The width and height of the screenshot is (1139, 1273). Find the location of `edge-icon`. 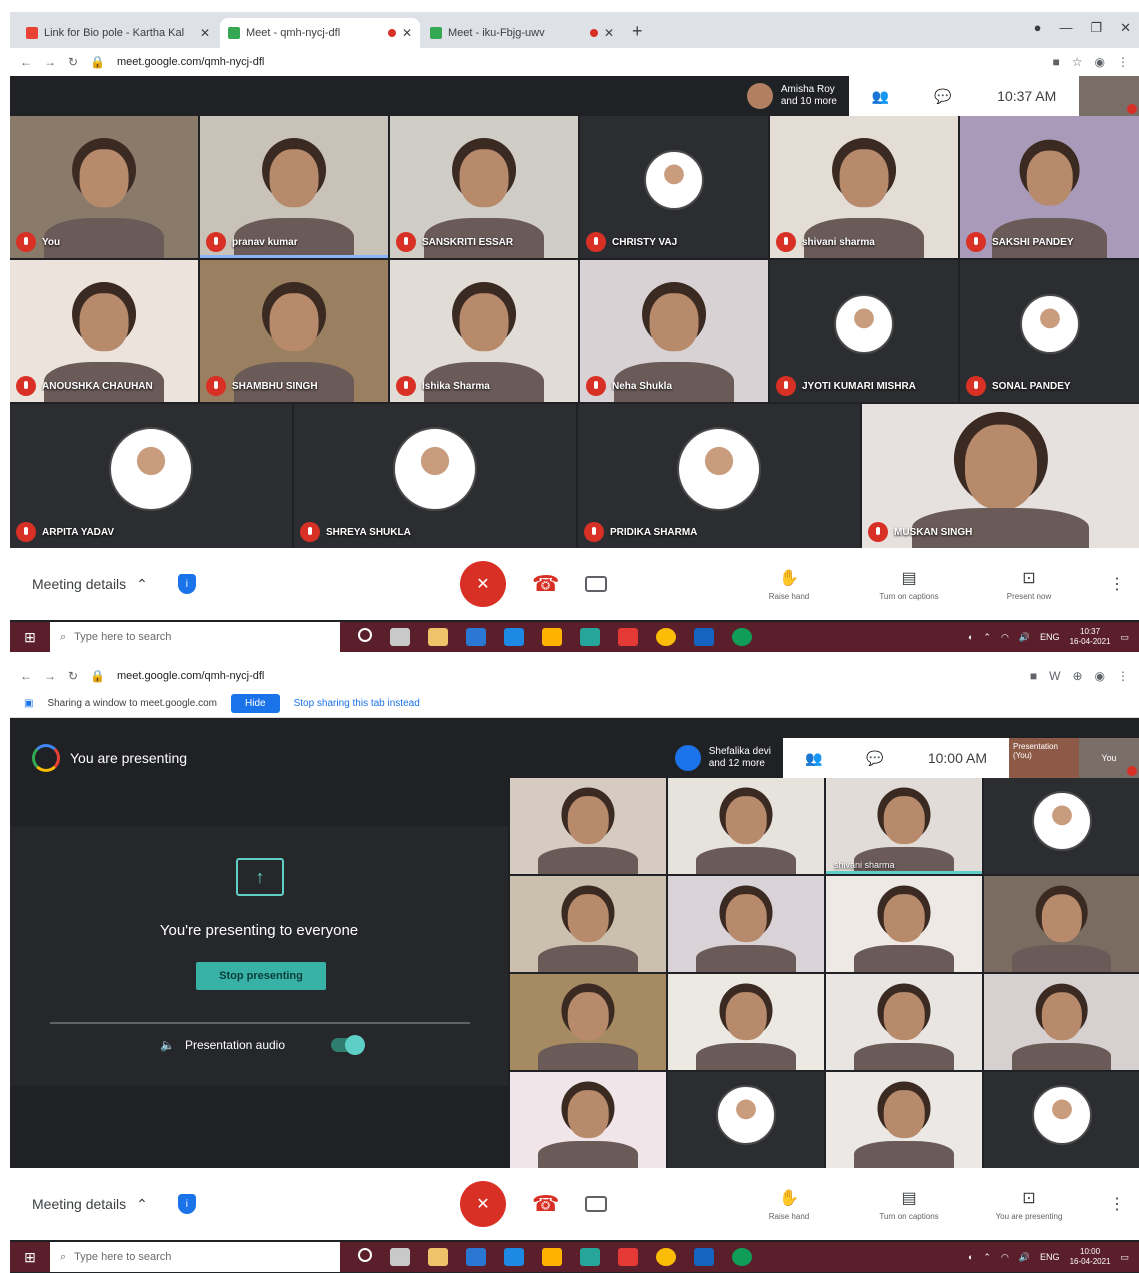

edge-icon is located at coordinates (742, 637).